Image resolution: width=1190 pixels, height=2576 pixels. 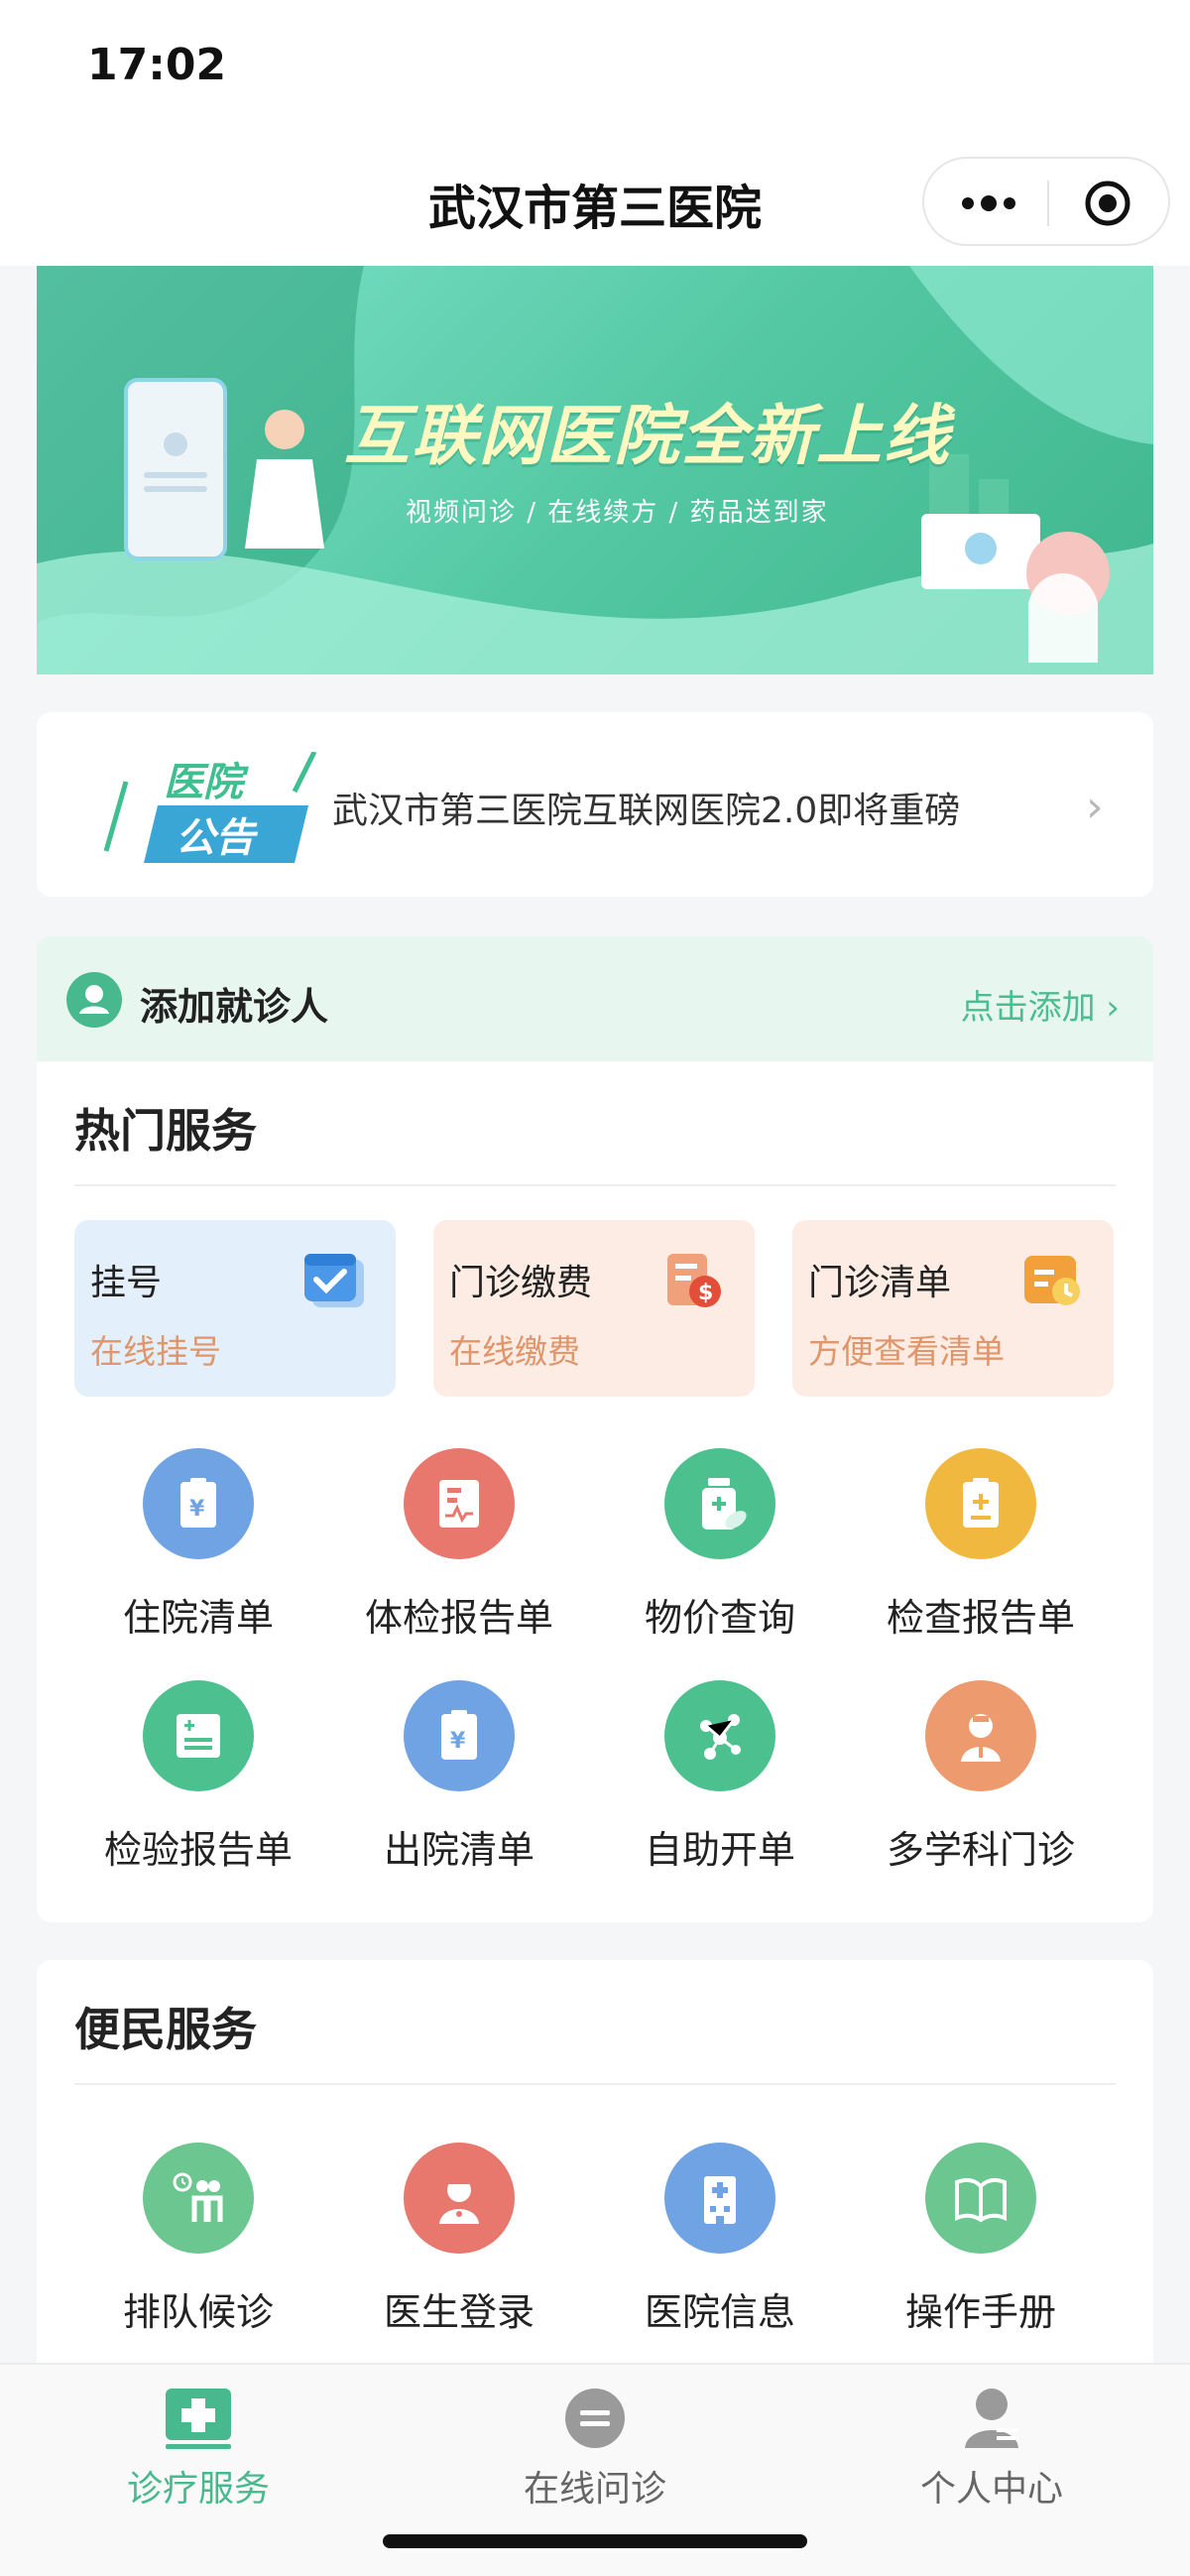 What do you see at coordinates (991, 2418) in the screenshot?
I see `user-profile-icon` at bounding box center [991, 2418].